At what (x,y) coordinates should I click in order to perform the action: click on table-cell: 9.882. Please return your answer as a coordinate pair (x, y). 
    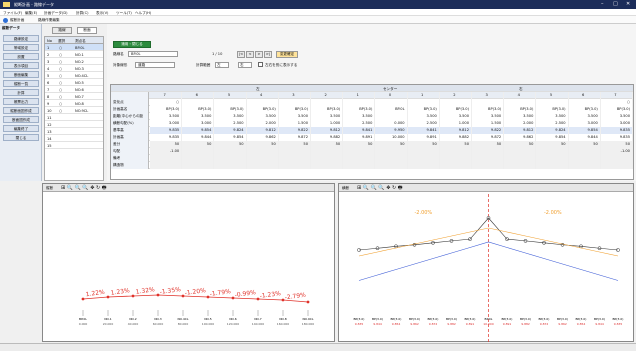
    Looking at the image, I should click on (327, 137).